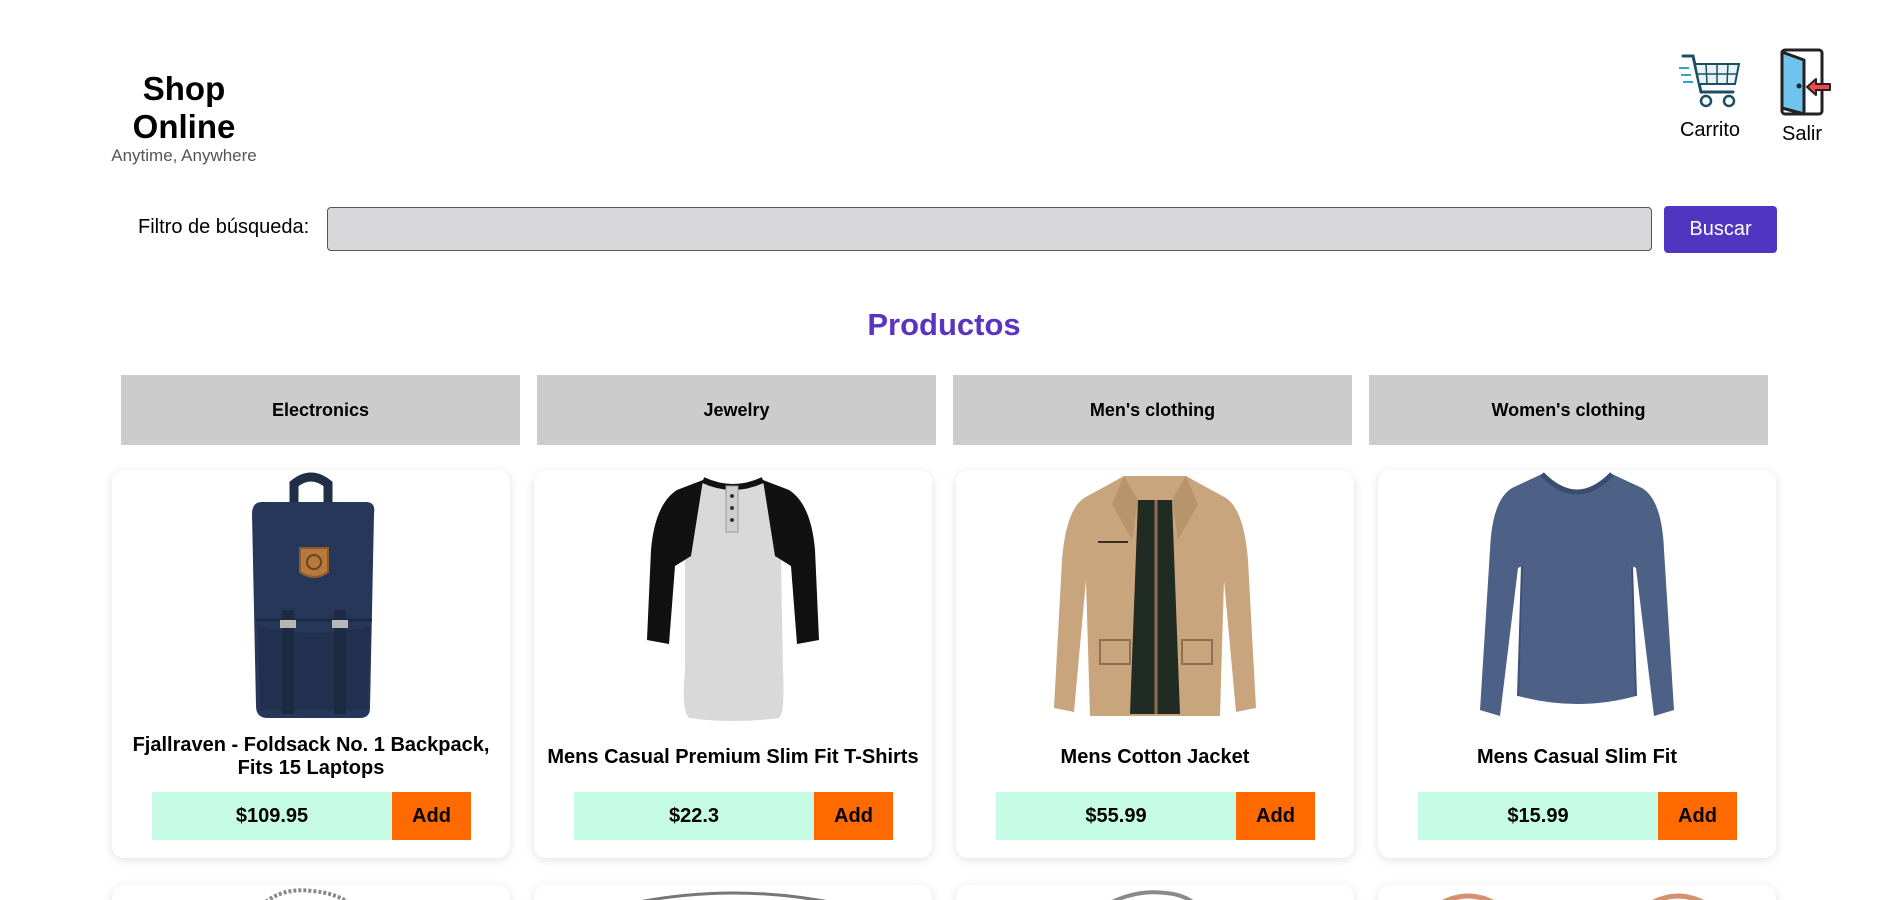  What do you see at coordinates (694, 816) in the screenshot?
I see `product-price: $22.3` at bounding box center [694, 816].